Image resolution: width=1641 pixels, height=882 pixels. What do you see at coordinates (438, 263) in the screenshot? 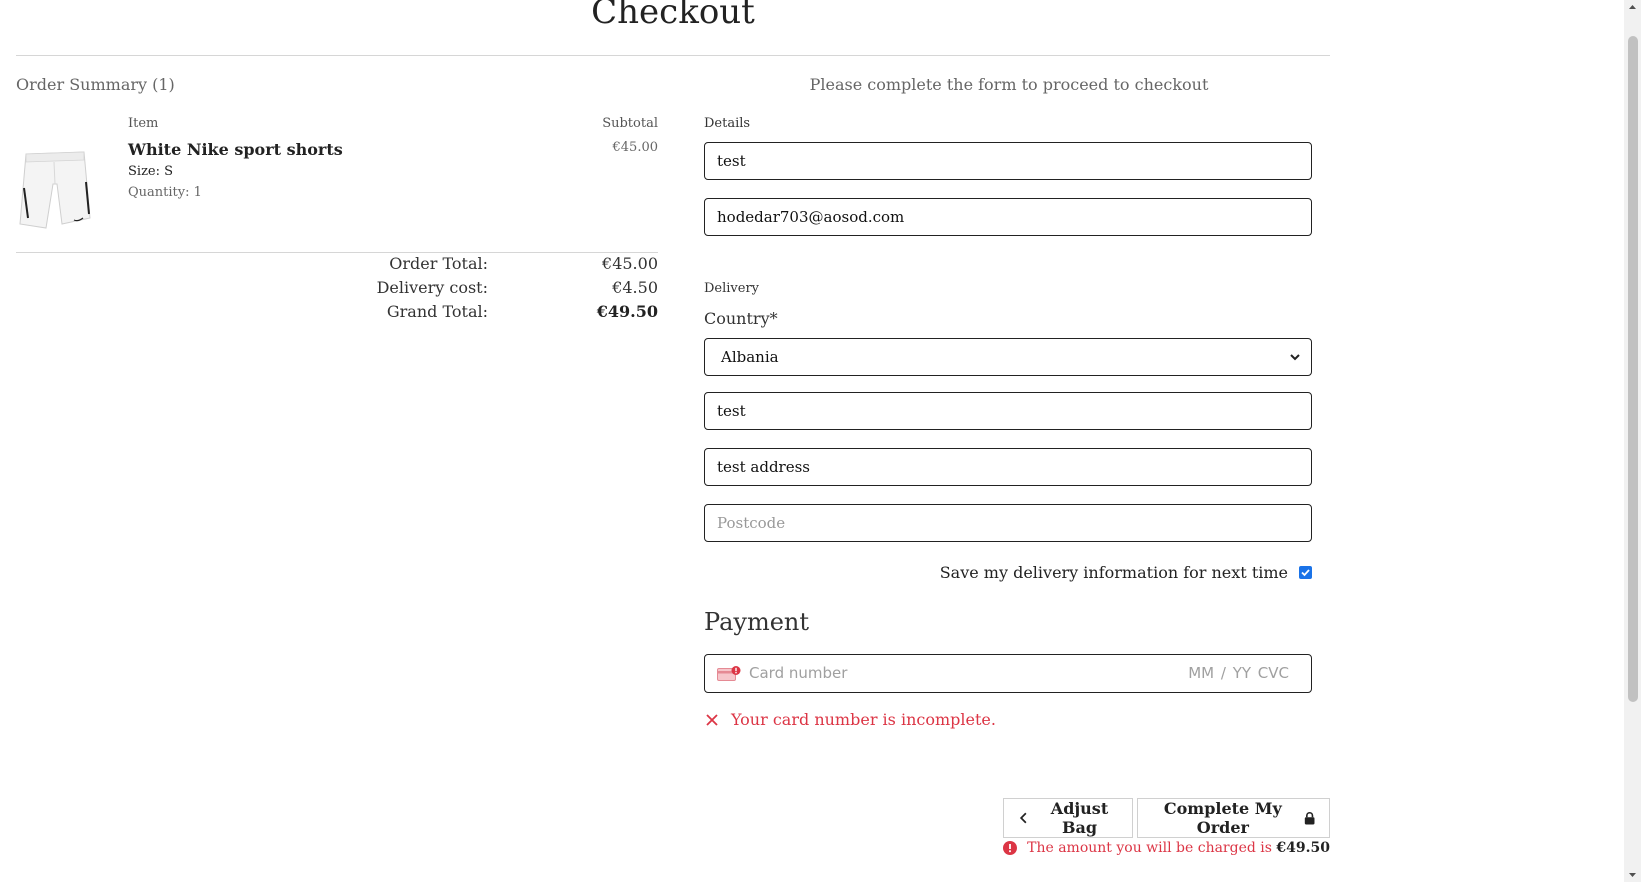
I see `order-total-label: Order Total:` at bounding box center [438, 263].